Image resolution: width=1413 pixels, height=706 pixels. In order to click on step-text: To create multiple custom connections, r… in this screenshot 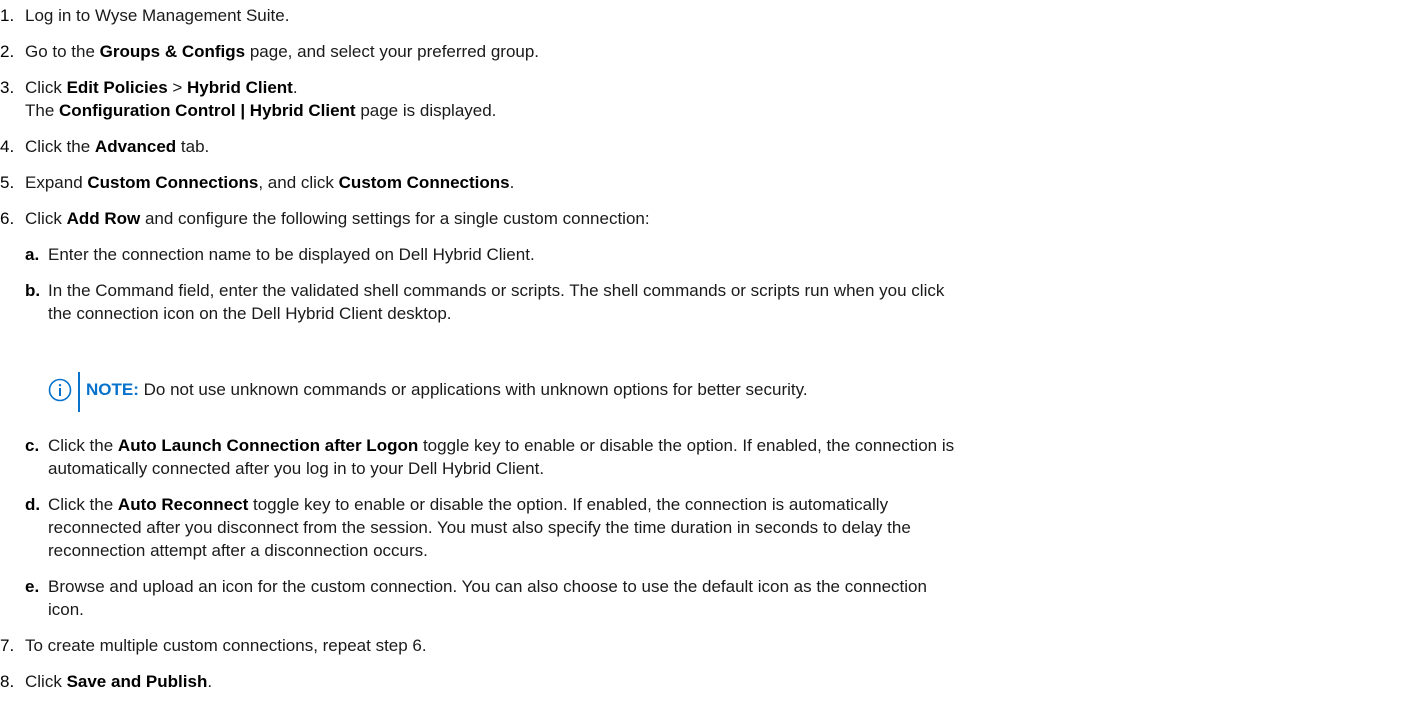, I will do `click(226, 645)`.